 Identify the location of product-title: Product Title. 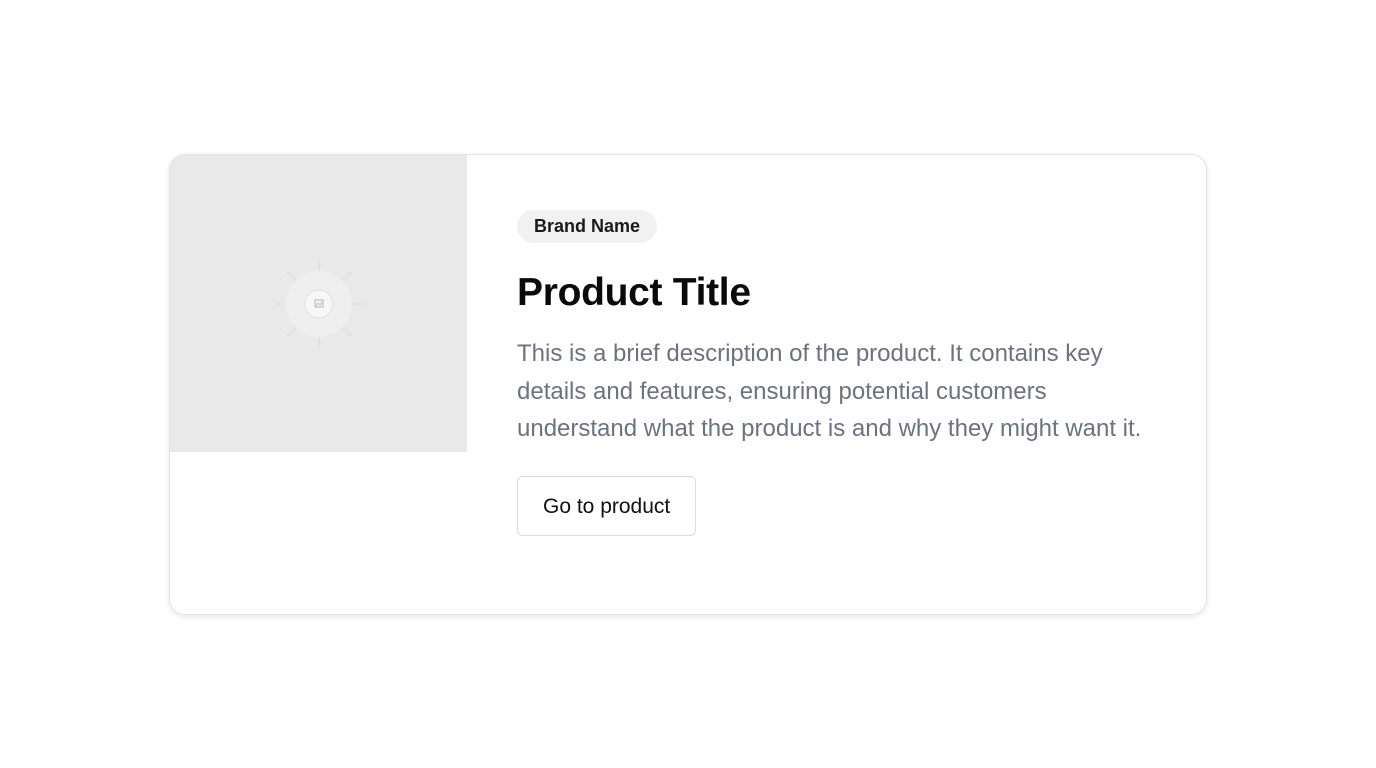
(634, 292).